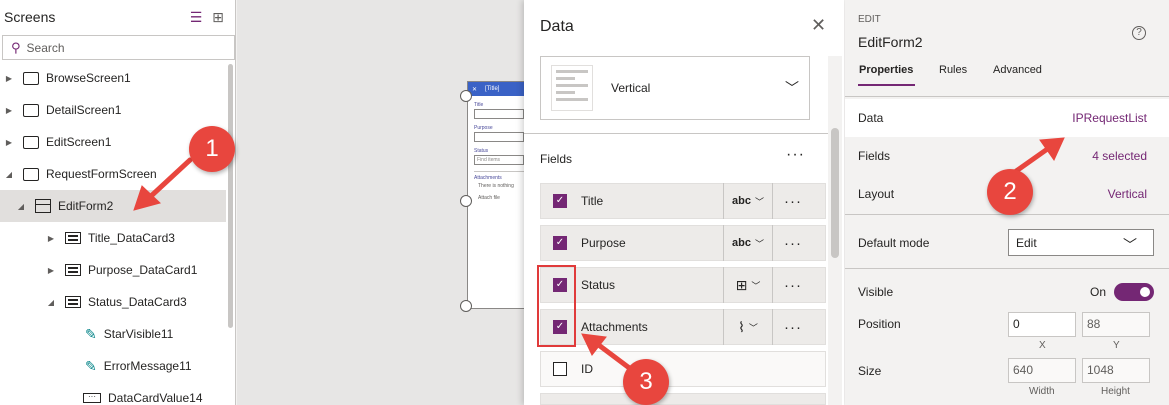 This screenshot has width=1169, height=405. What do you see at coordinates (79, 142) in the screenshot?
I see `tree-item-label: EditScreen1` at bounding box center [79, 142].